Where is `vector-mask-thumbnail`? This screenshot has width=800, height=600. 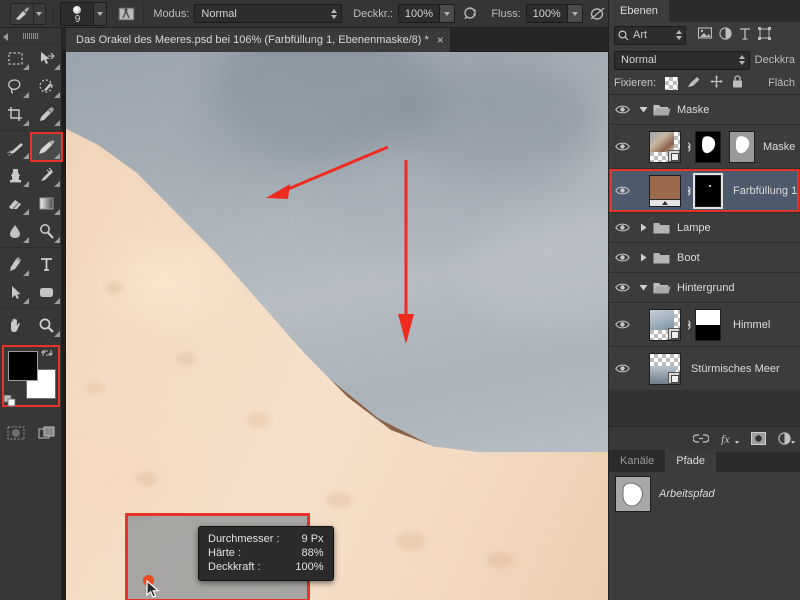 vector-mask-thumbnail is located at coordinates (742, 146).